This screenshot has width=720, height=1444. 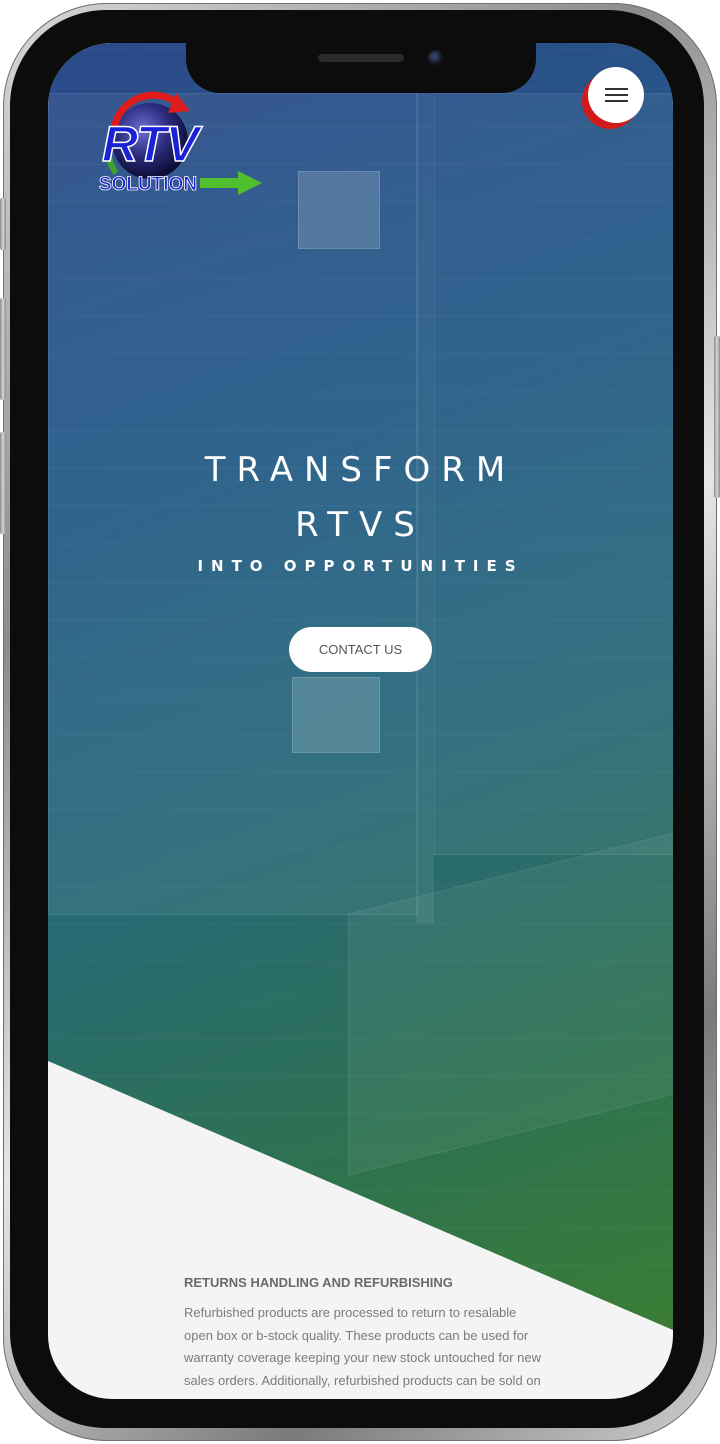 I want to click on hero-subtitle: INTO OPPORTUNITIES, so click(x=360, y=566).